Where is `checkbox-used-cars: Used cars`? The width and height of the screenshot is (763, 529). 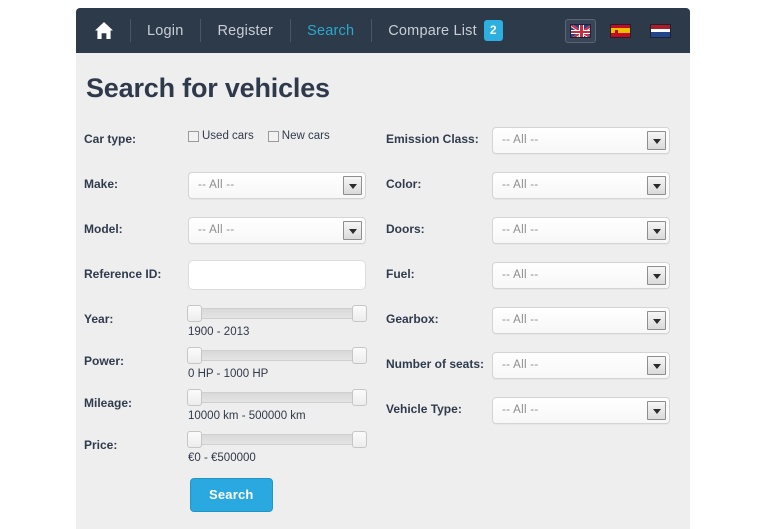
checkbox-used-cars: Used cars is located at coordinates (221, 136).